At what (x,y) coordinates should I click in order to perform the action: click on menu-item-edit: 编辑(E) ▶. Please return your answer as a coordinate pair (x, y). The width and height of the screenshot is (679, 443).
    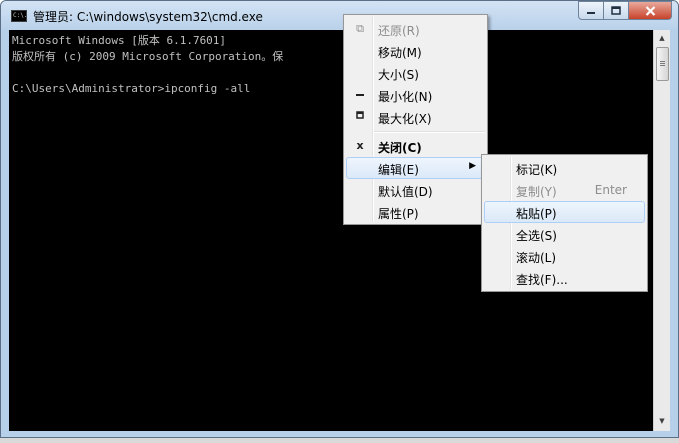
    Looking at the image, I should click on (415, 168).